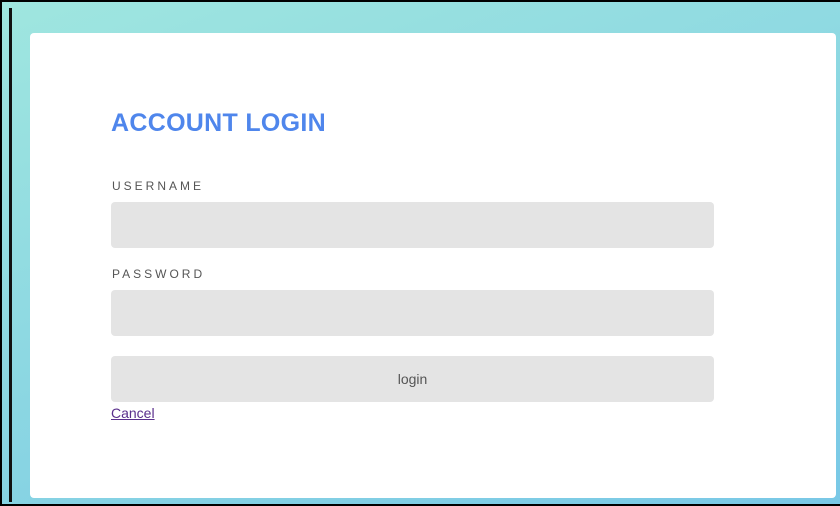 The width and height of the screenshot is (840, 506). Describe the element at coordinates (133, 413) in the screenshot. I see `cancel-link: Cancel` at that location.